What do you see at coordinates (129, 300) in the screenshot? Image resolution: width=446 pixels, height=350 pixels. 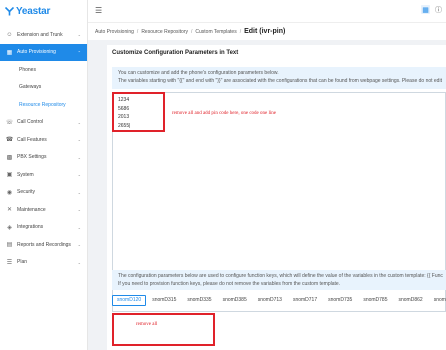 I see `tab-snomd120: snomD120` at bounding box center [129, 300].